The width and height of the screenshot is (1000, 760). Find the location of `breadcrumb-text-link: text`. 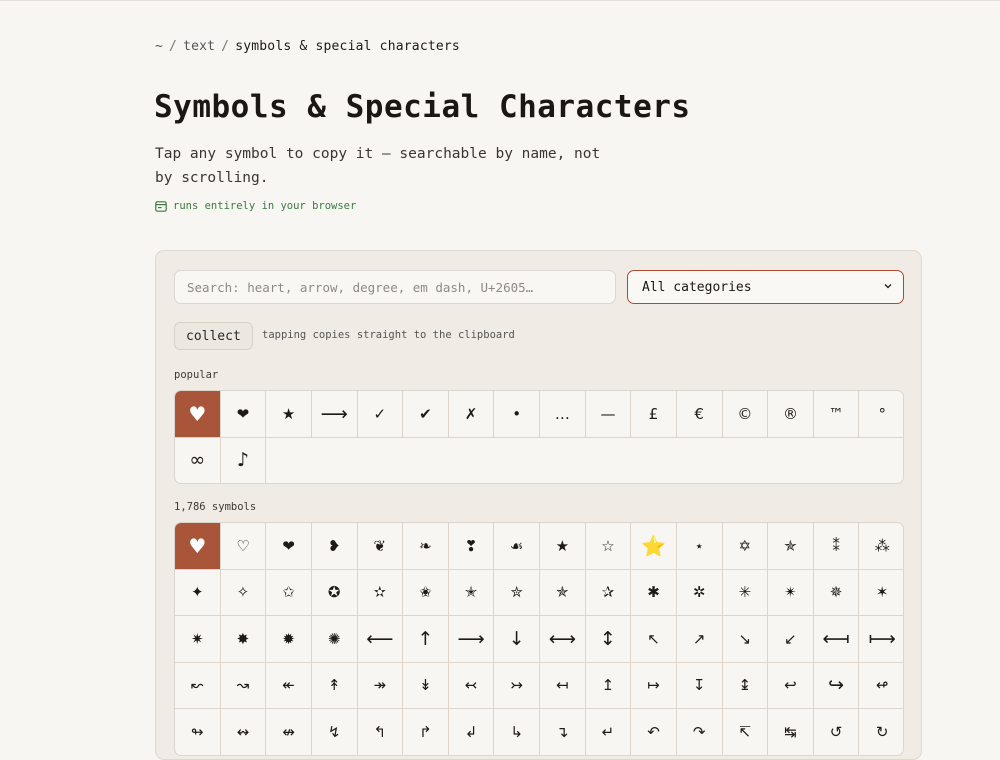

breadcrumb-text-link: text is located at coordinates (199, 46).